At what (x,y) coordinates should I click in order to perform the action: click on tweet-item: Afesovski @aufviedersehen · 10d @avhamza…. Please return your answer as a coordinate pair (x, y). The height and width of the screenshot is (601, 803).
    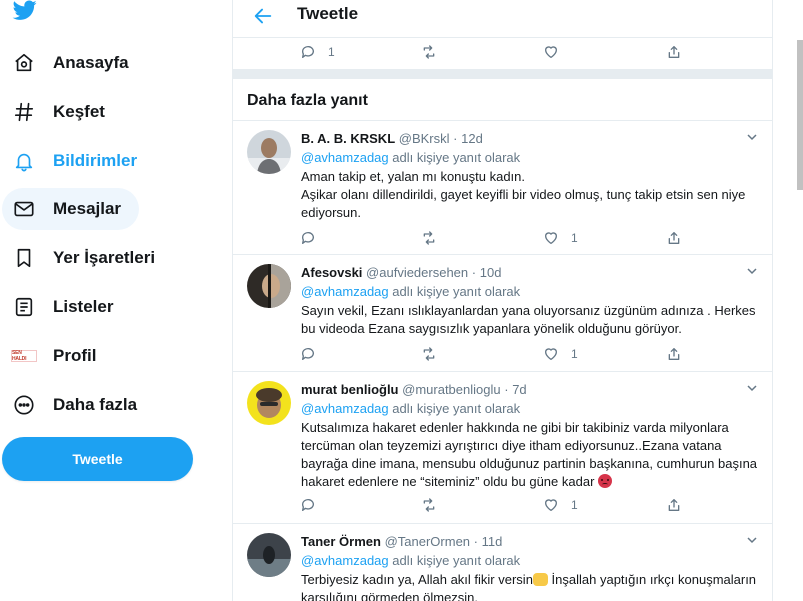
    Looking at the image, I should click on (502, 313).